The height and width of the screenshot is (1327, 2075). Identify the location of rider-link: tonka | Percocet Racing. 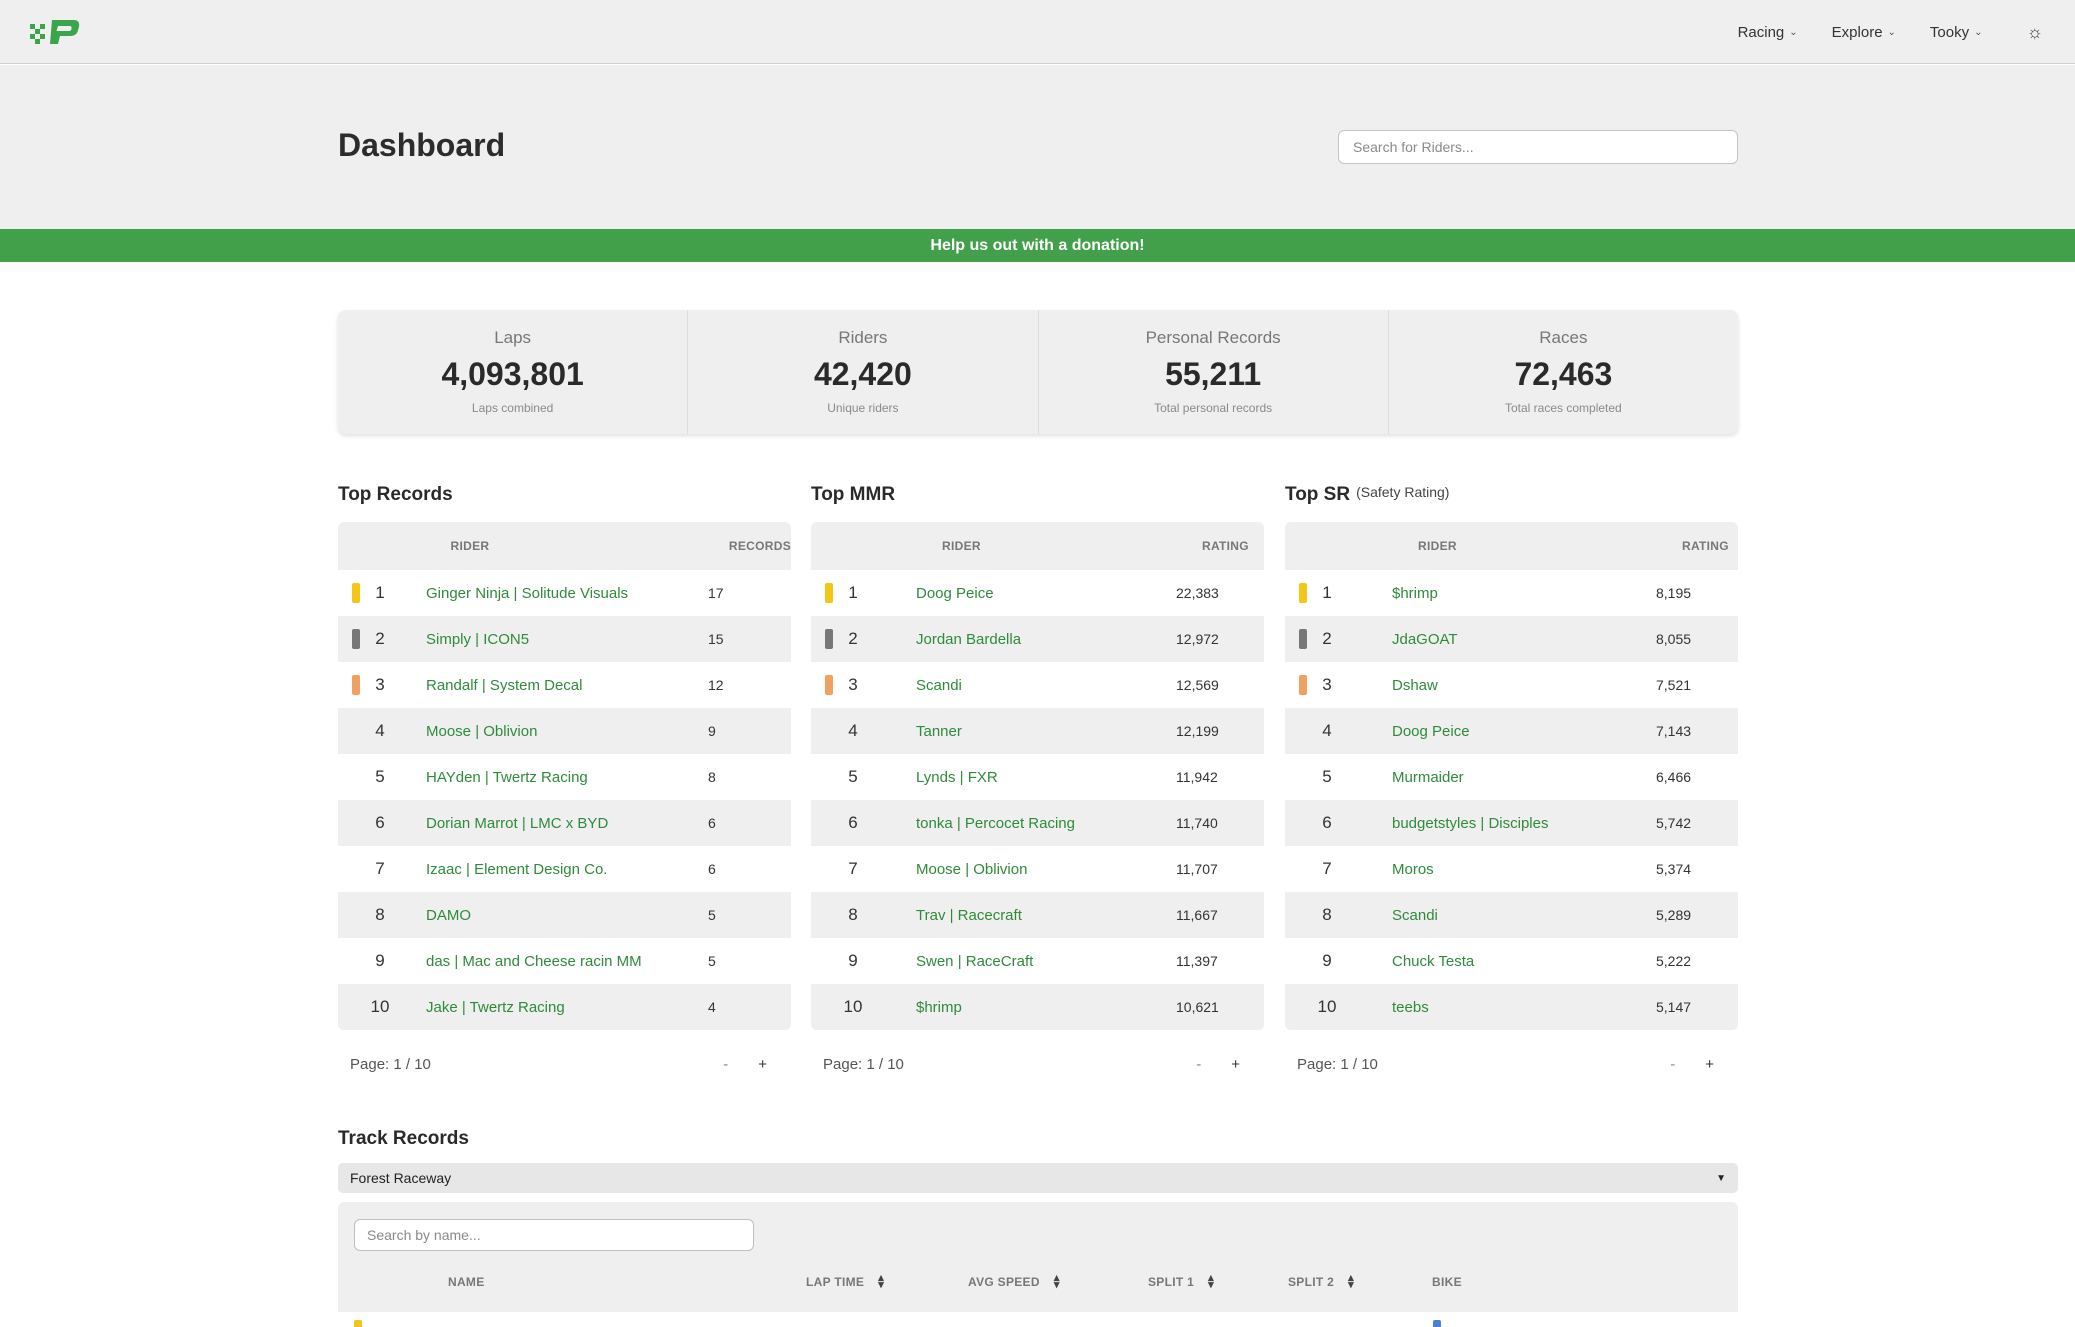
(1046, 823).